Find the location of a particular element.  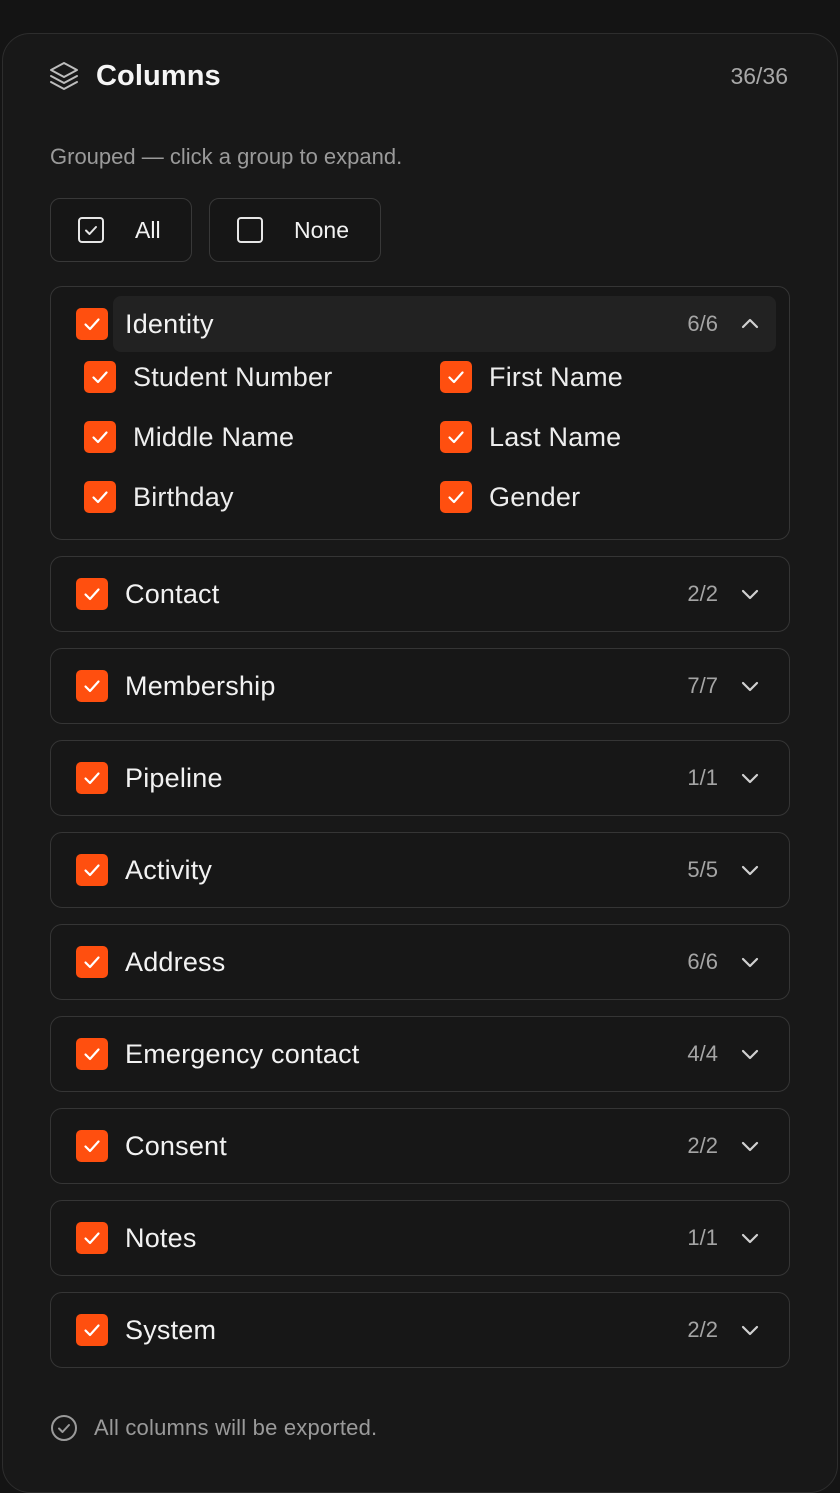

group-header: Membership 7/7 is located at coordinates (420, 686).